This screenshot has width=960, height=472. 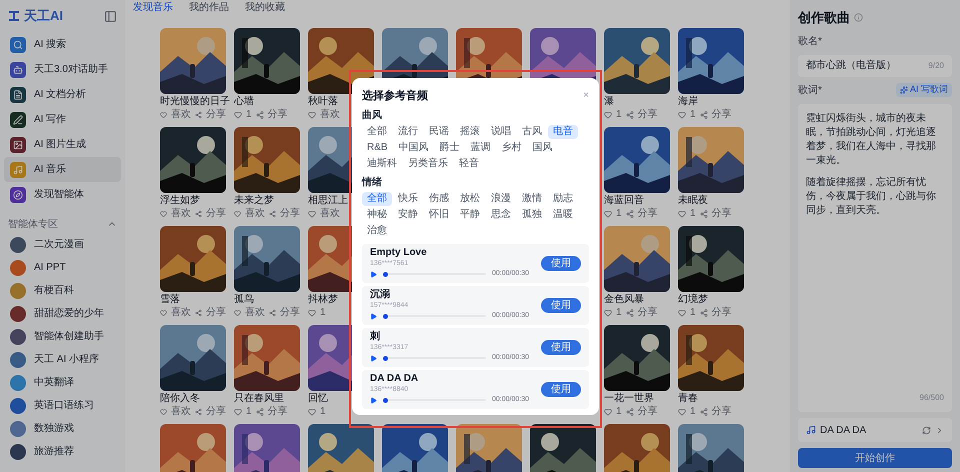 I want to click on agent-item: 英语口语练习, so click(x=62, y=405).